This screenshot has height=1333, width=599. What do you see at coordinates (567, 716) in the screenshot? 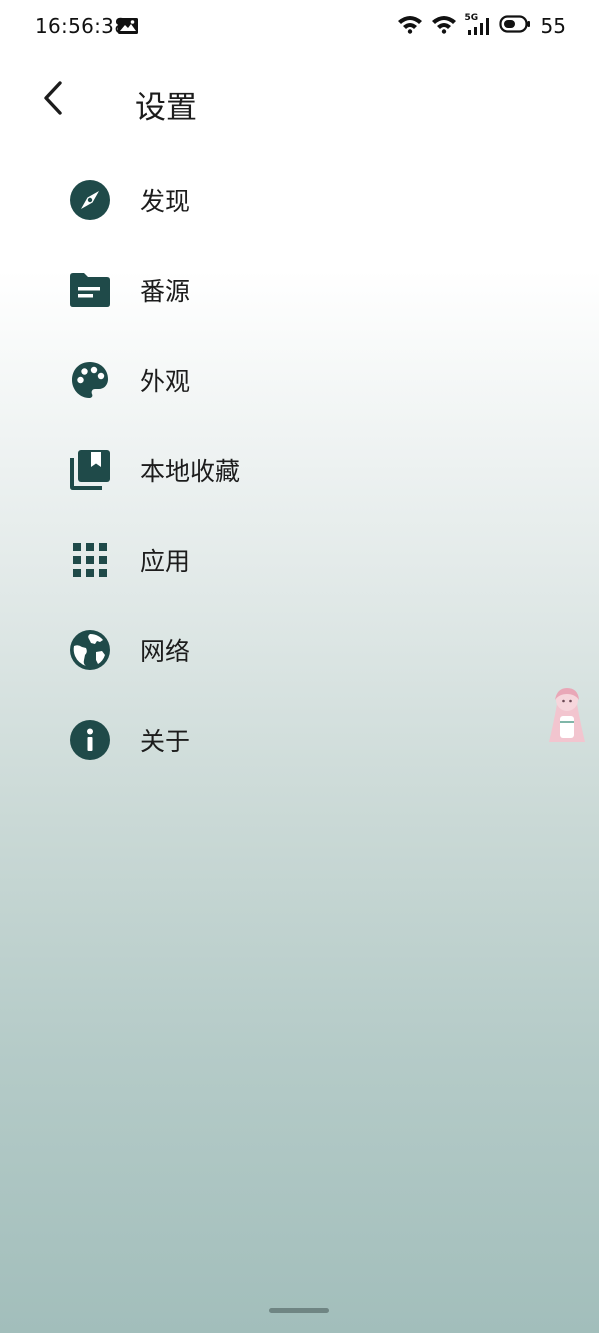
I see `floating-mascot-widget` at bounding box center [567, 716].